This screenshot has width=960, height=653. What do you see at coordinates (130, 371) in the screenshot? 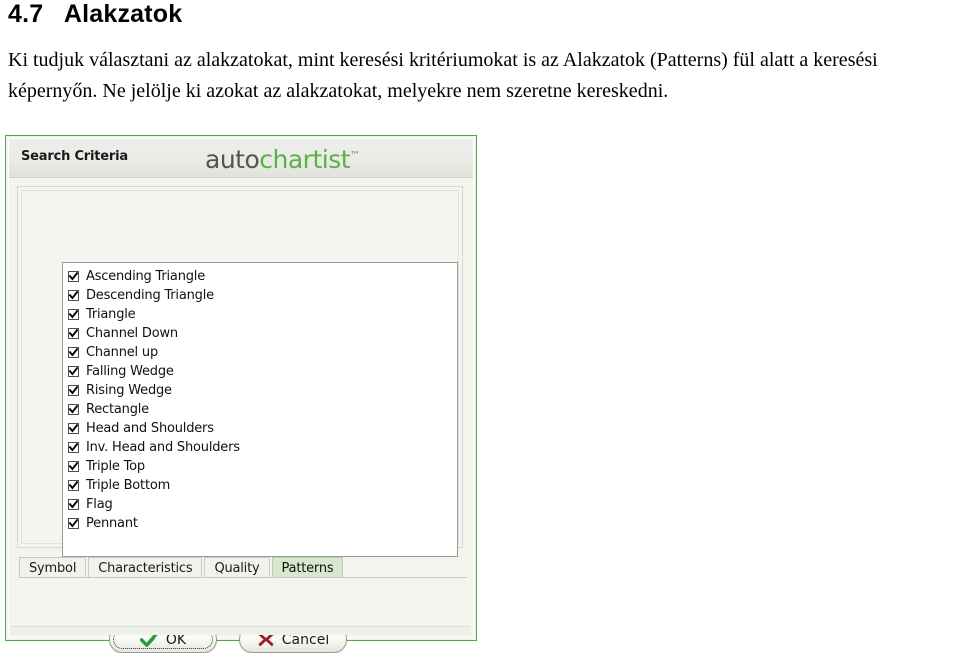
I see `list-item-label: Falling Wedge` at bounding box center [130, 371].